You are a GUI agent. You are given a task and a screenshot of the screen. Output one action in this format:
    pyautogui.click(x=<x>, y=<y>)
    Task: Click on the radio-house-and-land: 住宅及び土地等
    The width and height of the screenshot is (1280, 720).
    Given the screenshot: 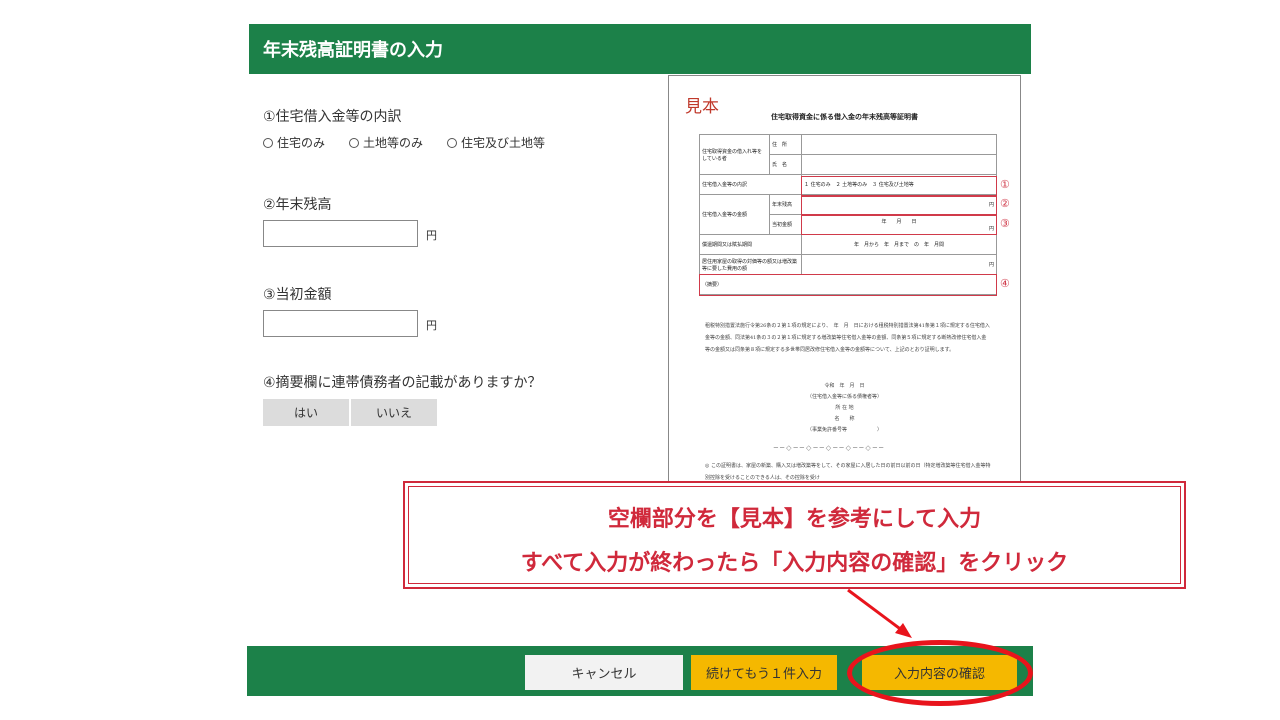 What is the action you would take?
    pyautogui.click(x=496, y=142)
    